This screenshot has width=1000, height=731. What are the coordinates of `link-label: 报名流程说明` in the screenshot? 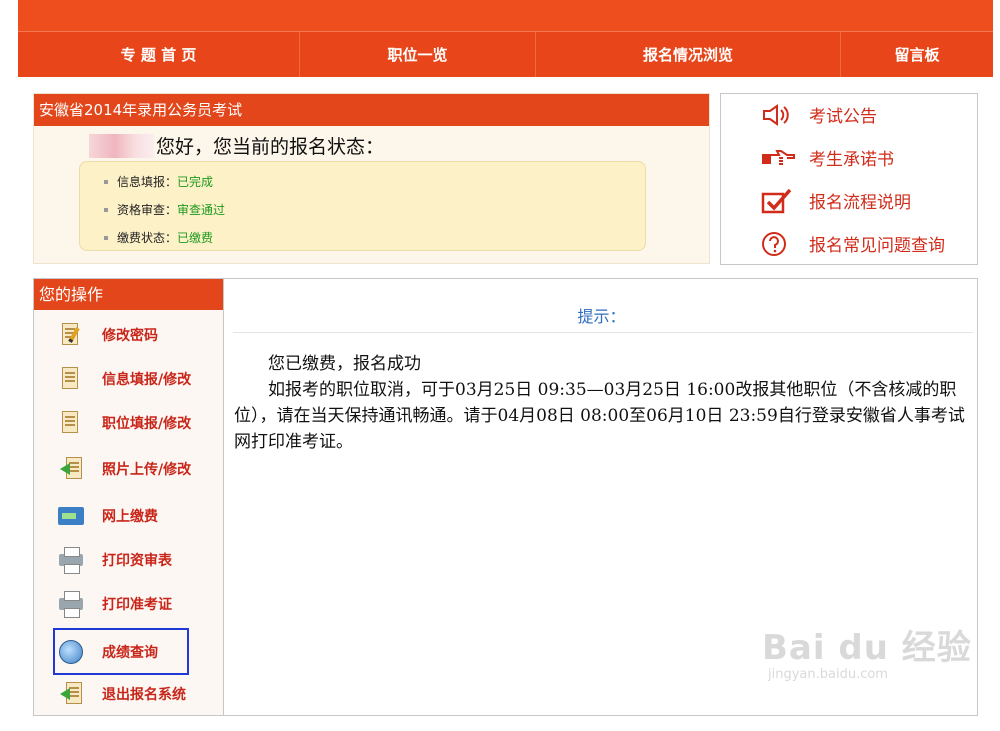 It's located at (860, 203).